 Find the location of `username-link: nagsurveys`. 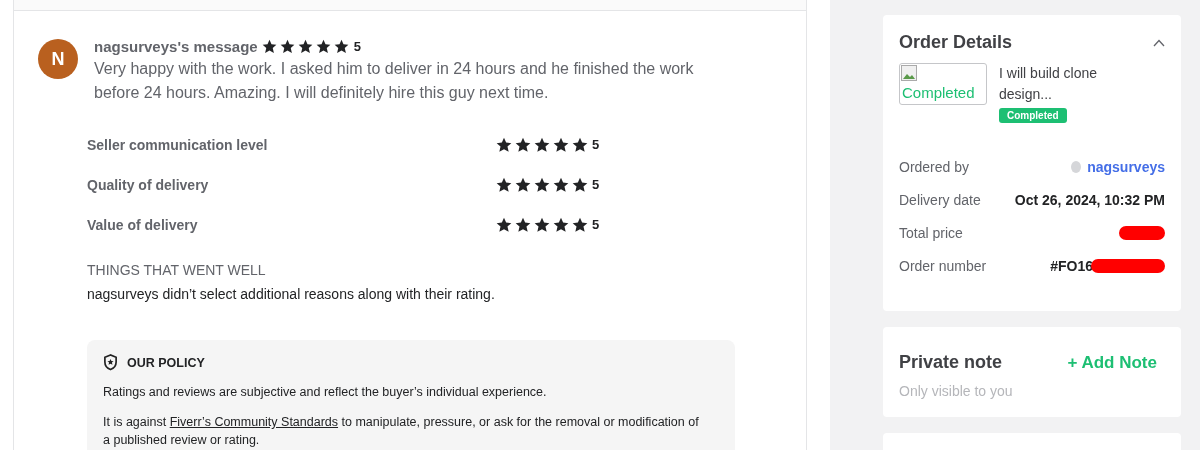

username-link: nagsurveys is located at coordinates (1126, 167).